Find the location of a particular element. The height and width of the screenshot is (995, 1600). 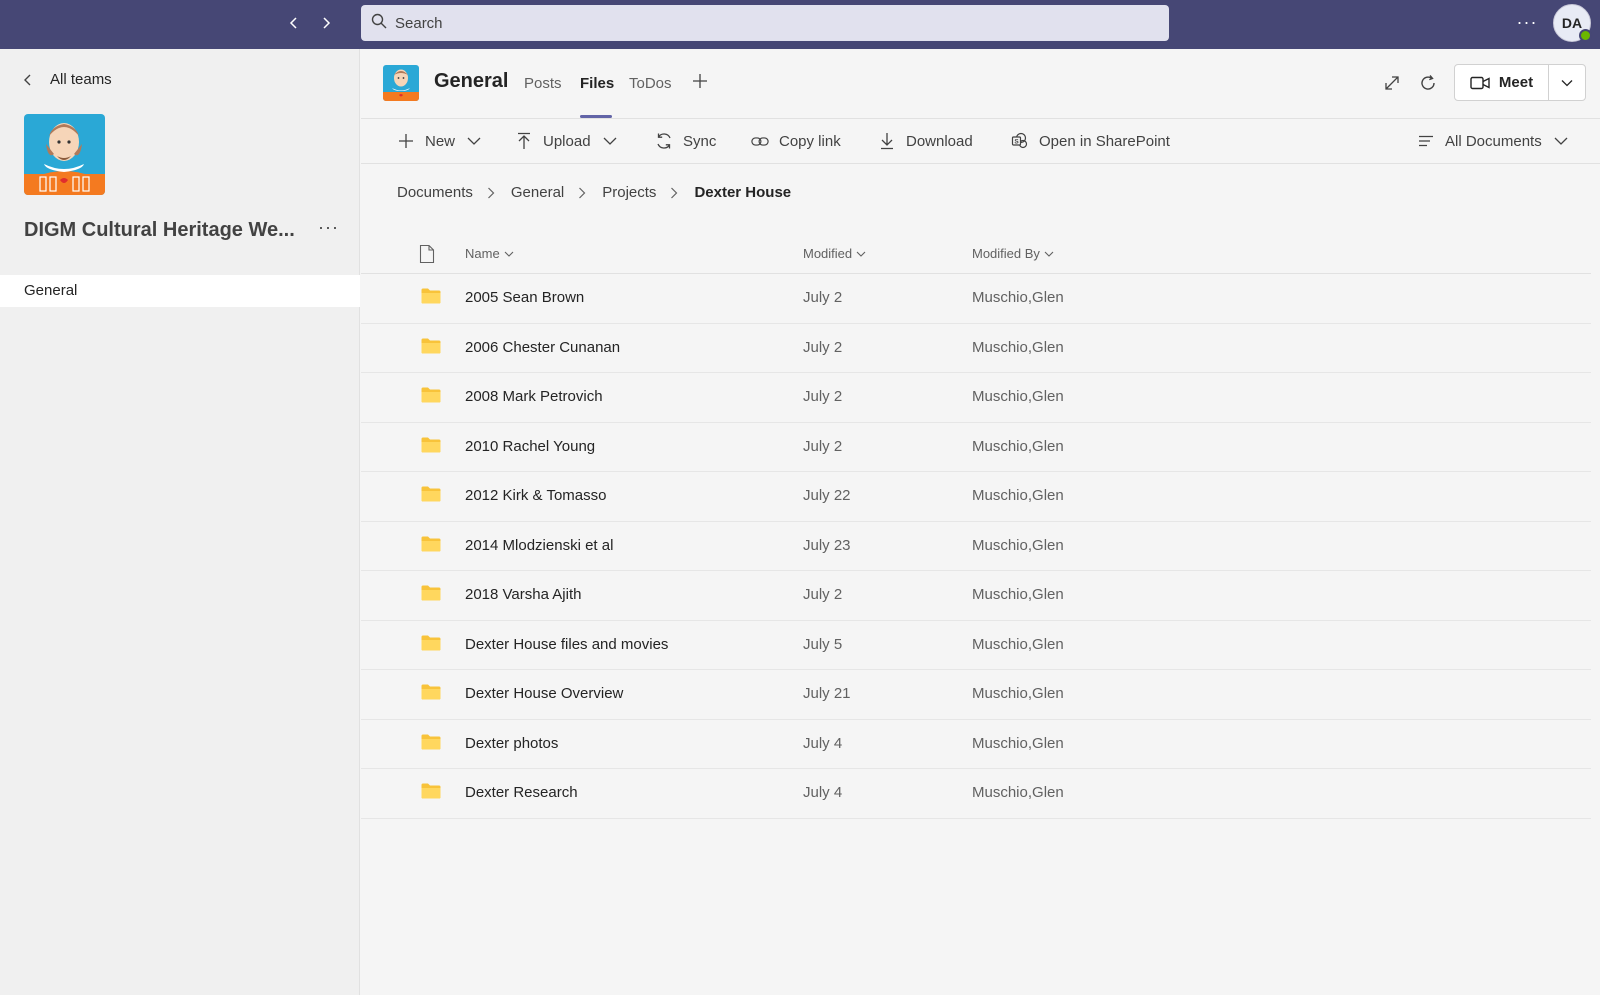

download-label: Download is located at coordinates (939, 141).